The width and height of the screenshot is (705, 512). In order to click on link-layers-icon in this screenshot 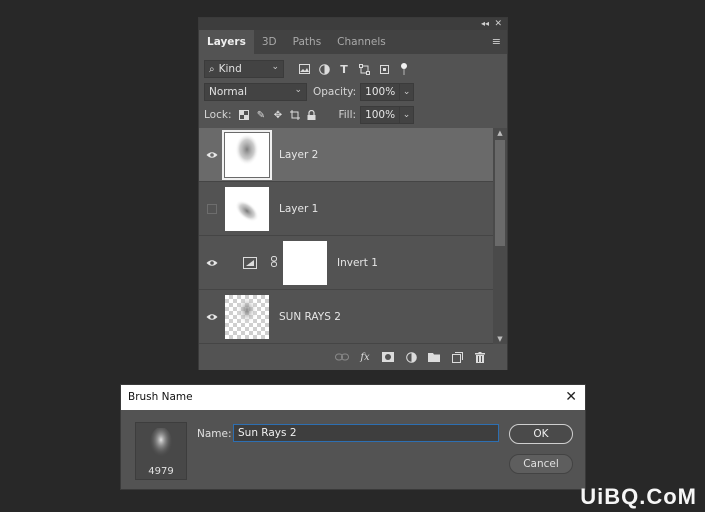, I will do `click(342, 357)`.